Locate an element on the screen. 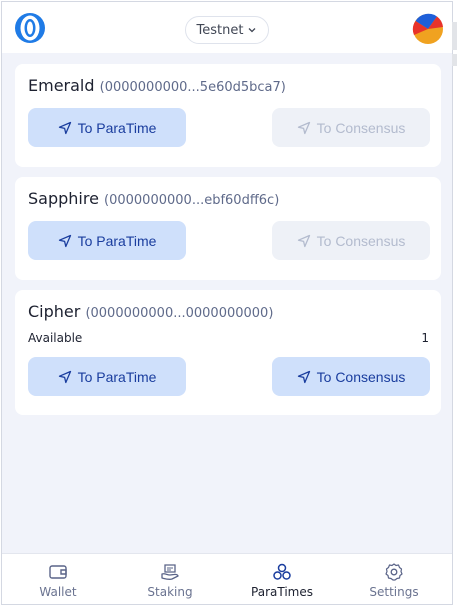 The image size is (457, 607). account-avatar-icon is located at coordinates (428, 29).